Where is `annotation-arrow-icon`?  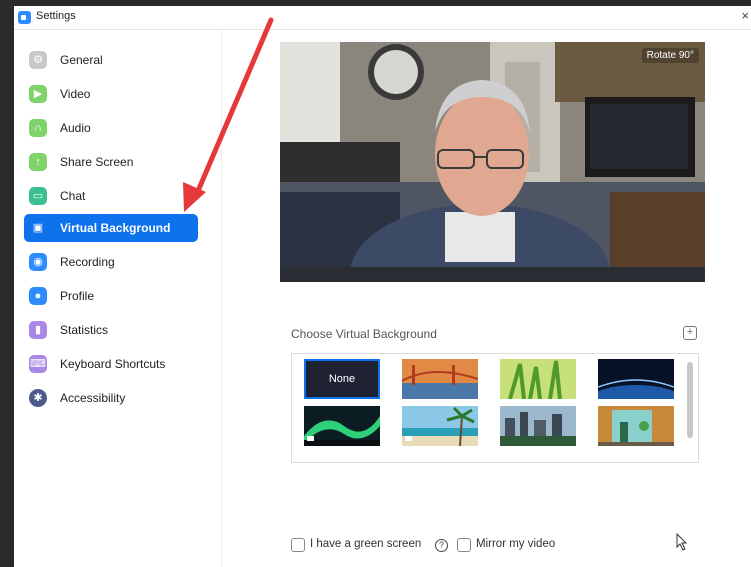 annotation-arrow-icon is located at coordinates (228, 114).